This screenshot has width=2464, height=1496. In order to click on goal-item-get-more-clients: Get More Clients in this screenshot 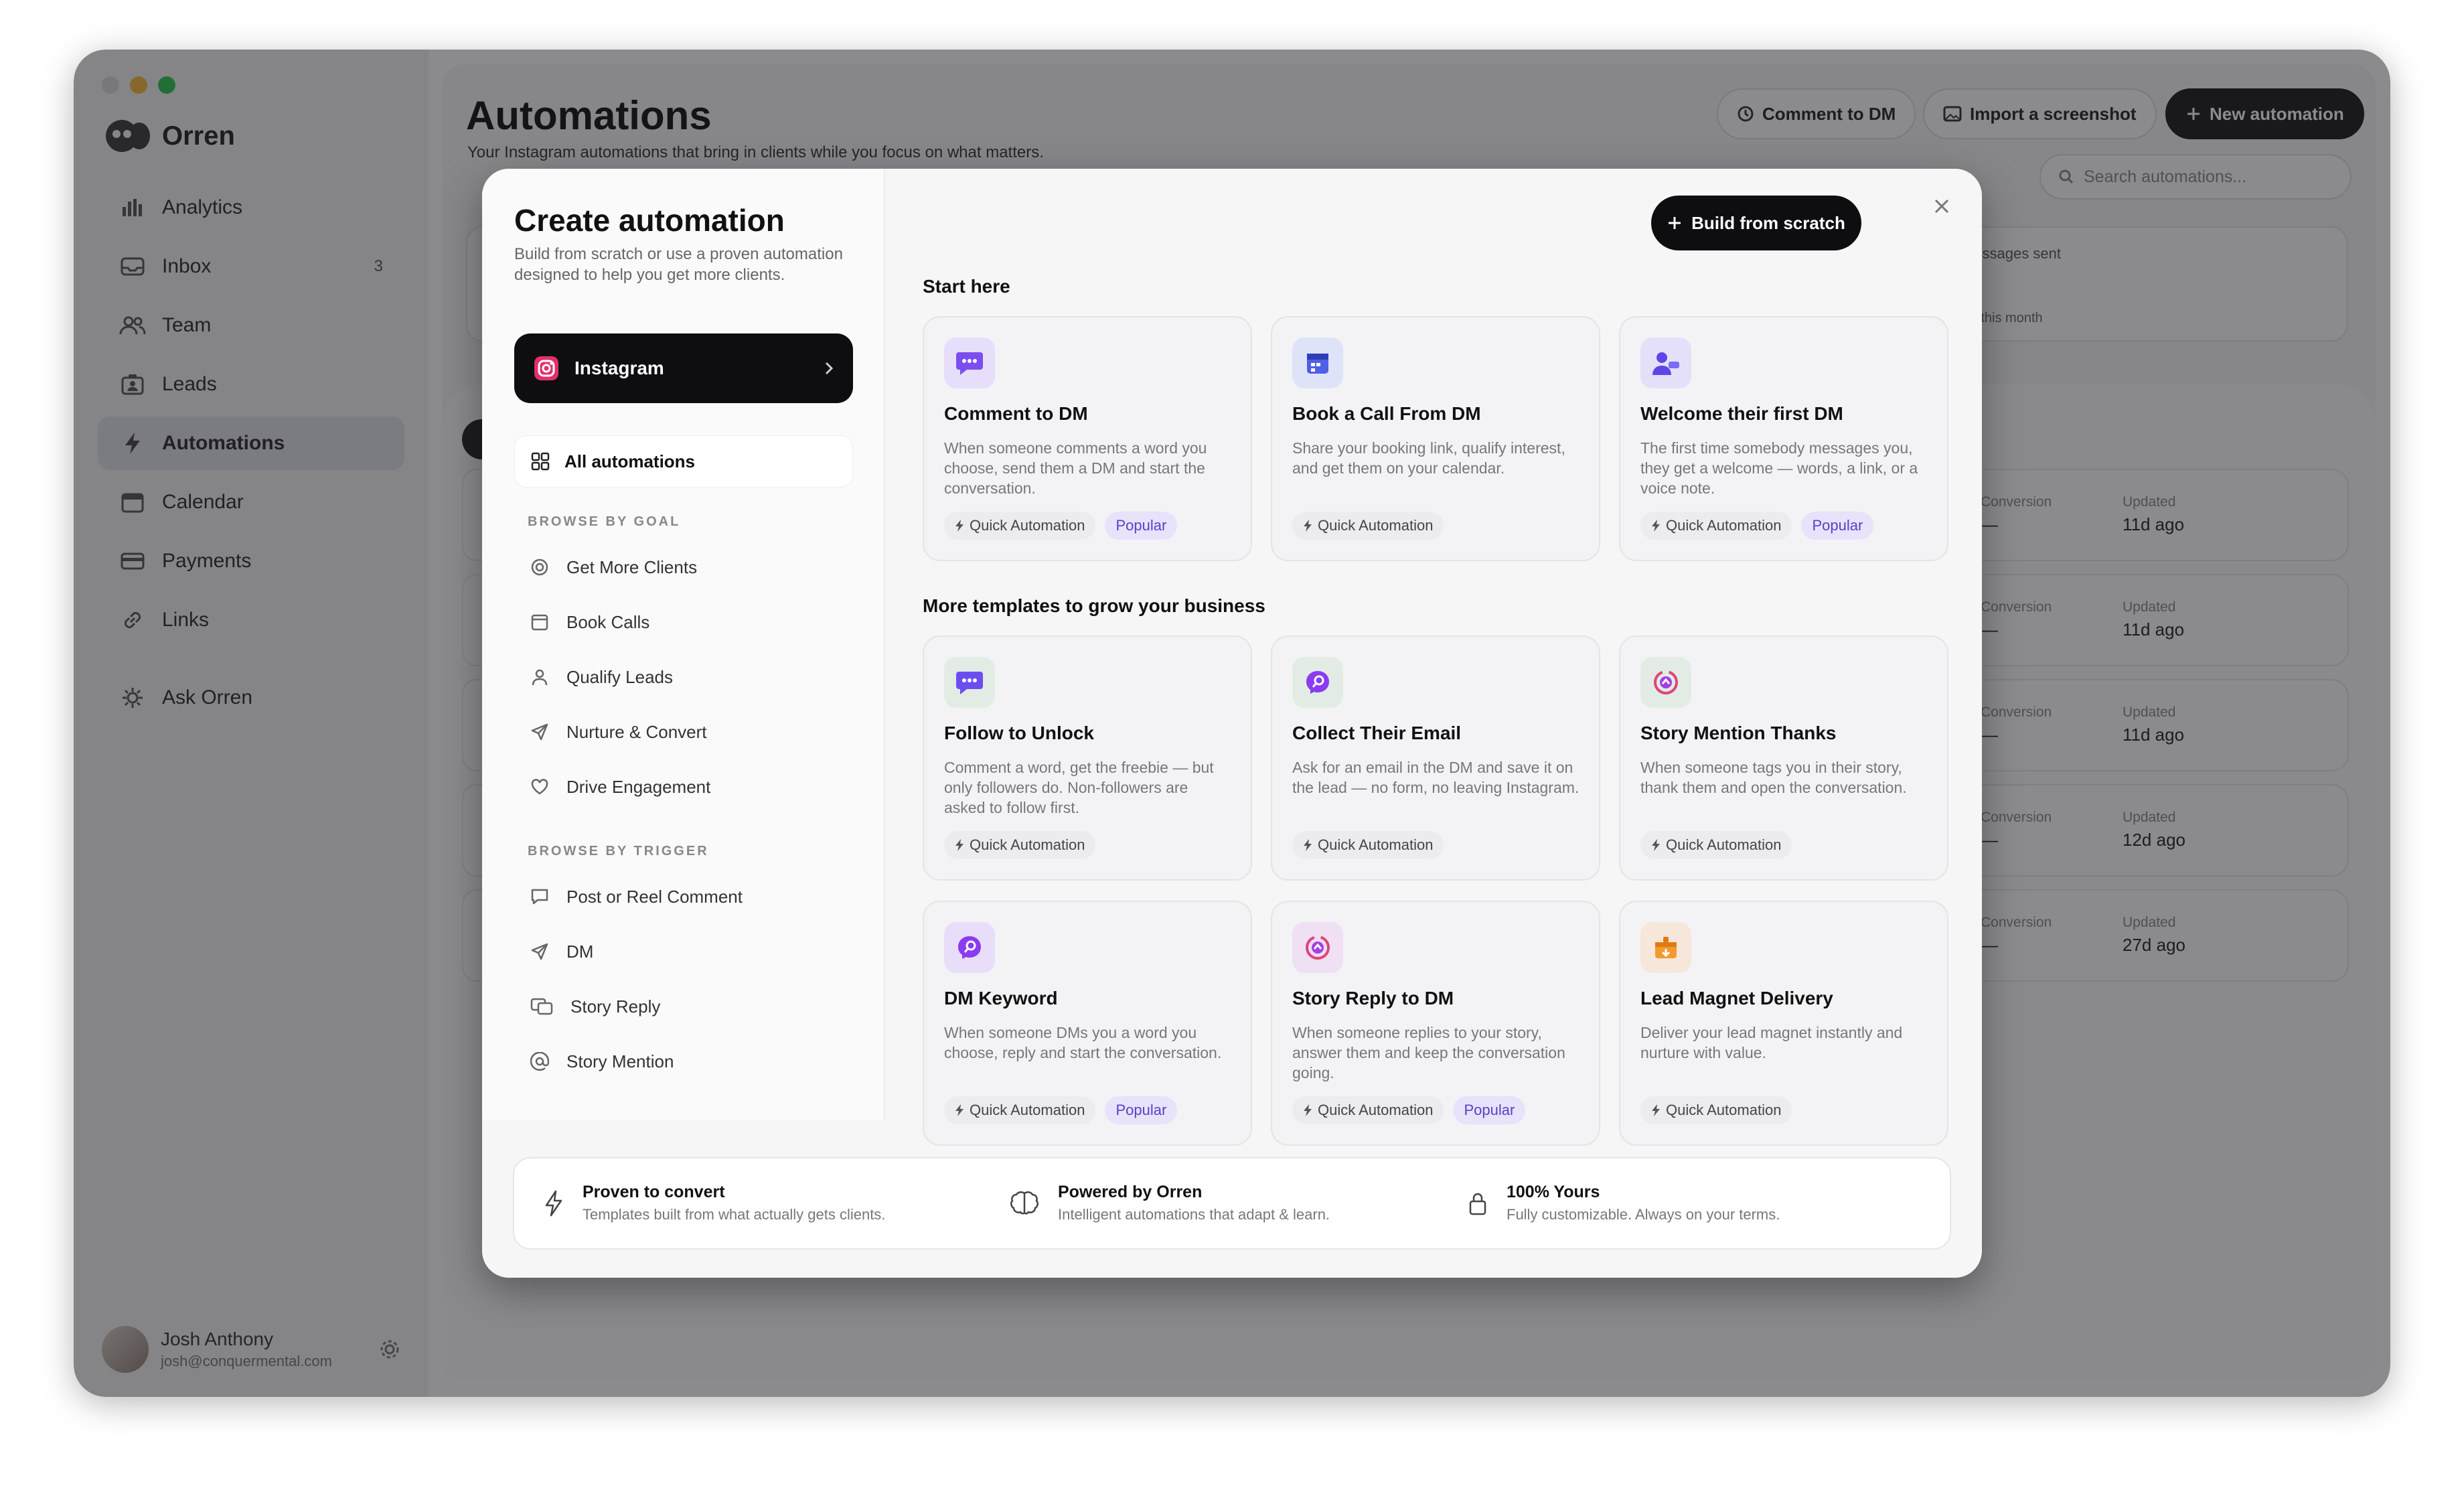, I will do `click(683, 568)`.